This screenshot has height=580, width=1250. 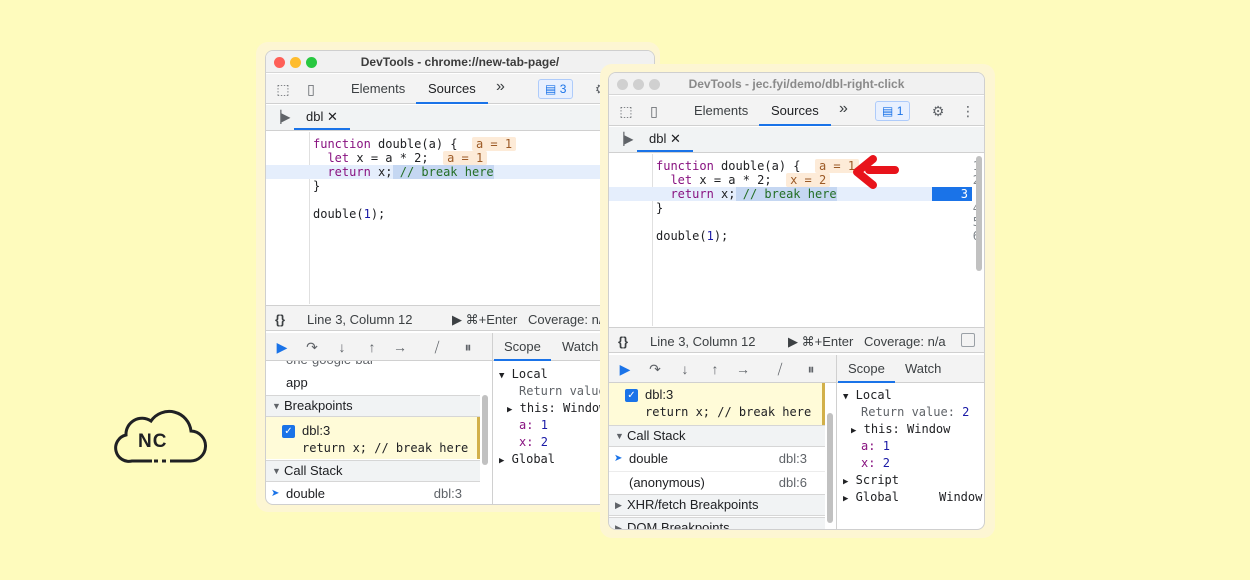 What do you see at coordinates (563, 89) in the screenshot?
I see `issues-count: 3` at bounding box center [563, 89].